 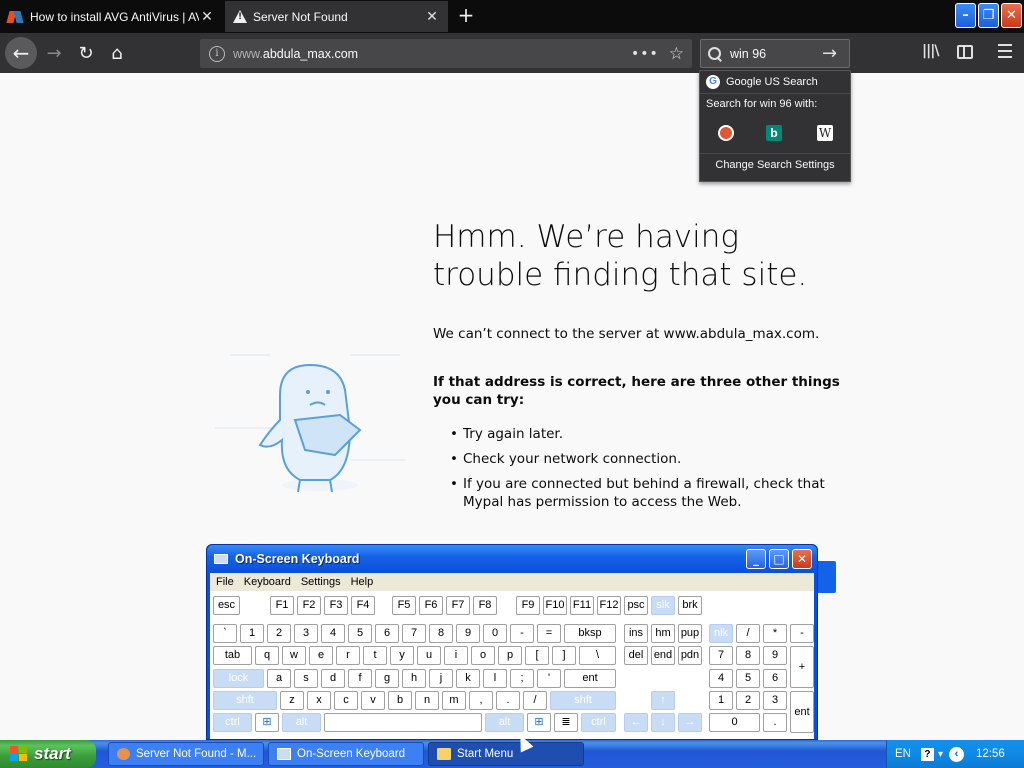 What do you see at coordinates (829, 53) in the screenshot?
I see `search-go-arrow-icon: →` at bounding box center [829, 53].